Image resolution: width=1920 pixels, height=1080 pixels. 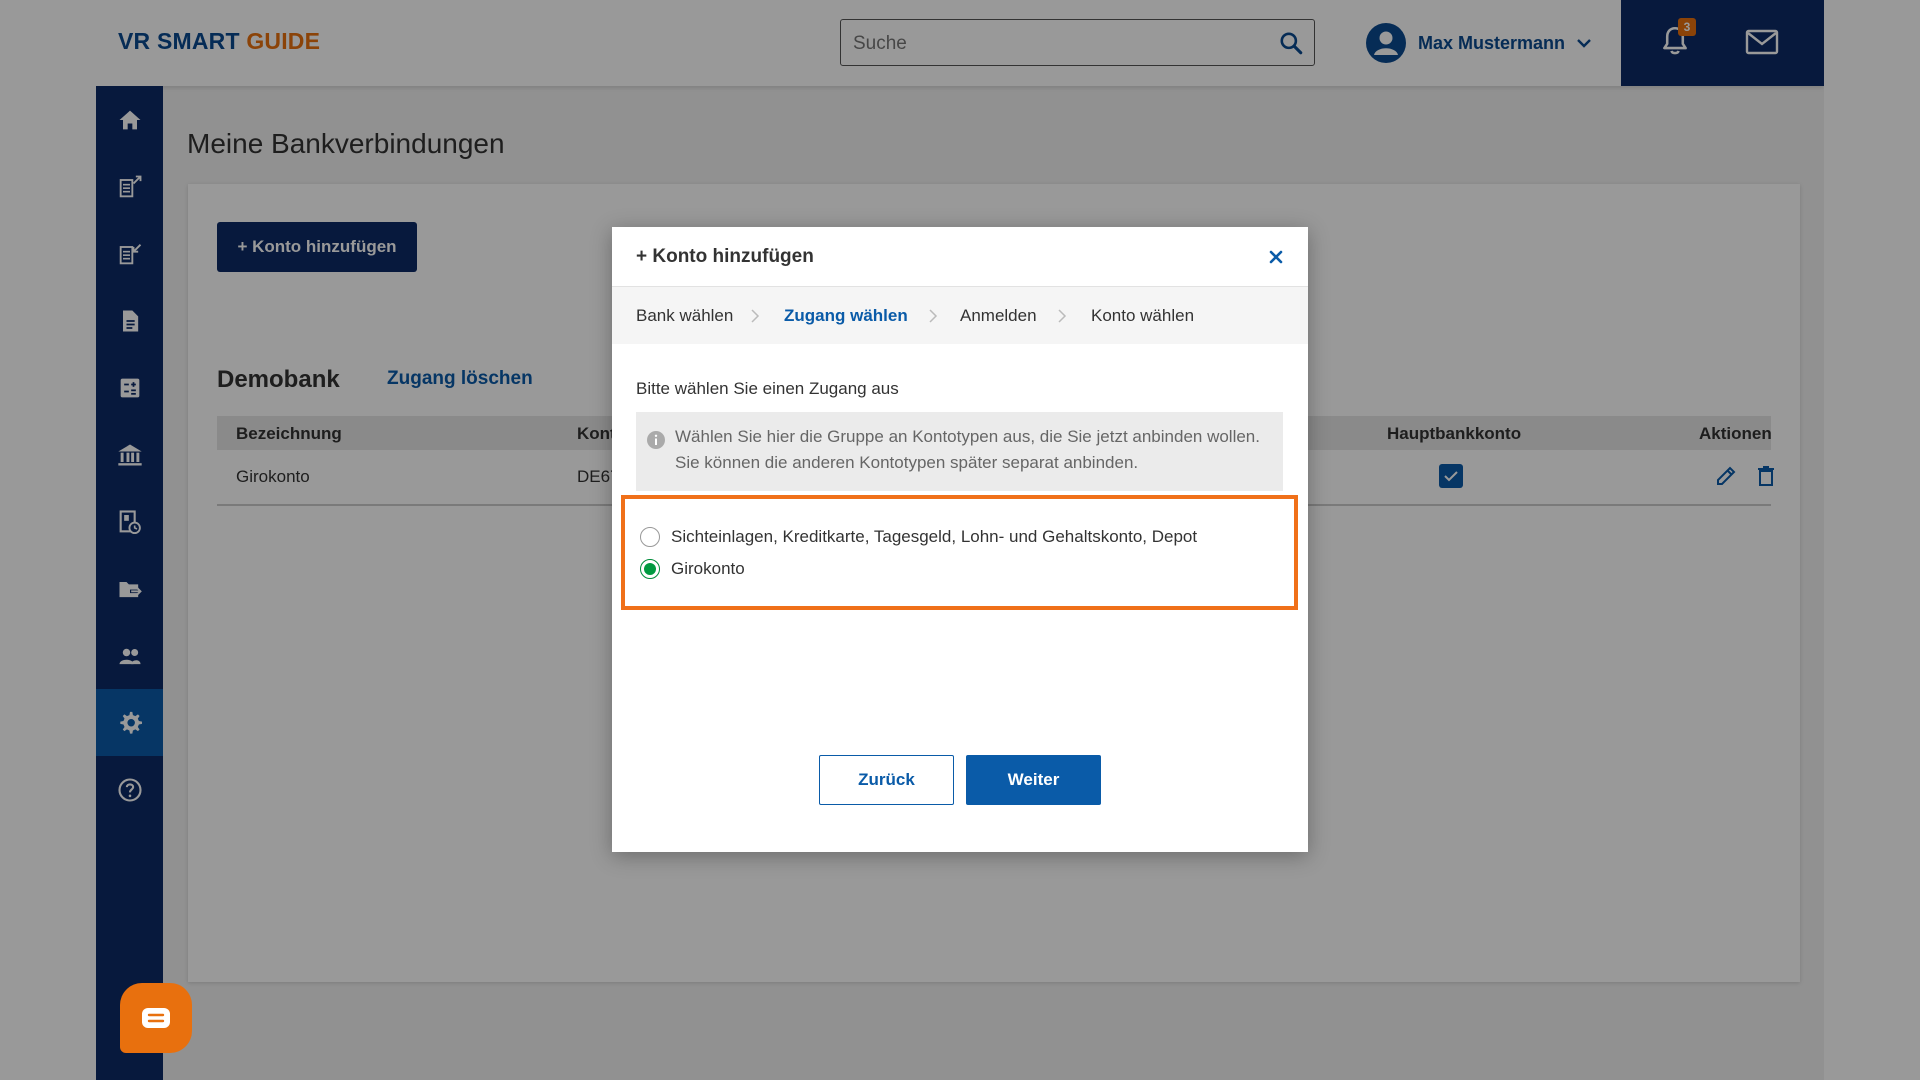 What do you see at coordinates (886, 780) in the screenshot?
I see `back-button: Zurück` at bounding box center [886, 780].